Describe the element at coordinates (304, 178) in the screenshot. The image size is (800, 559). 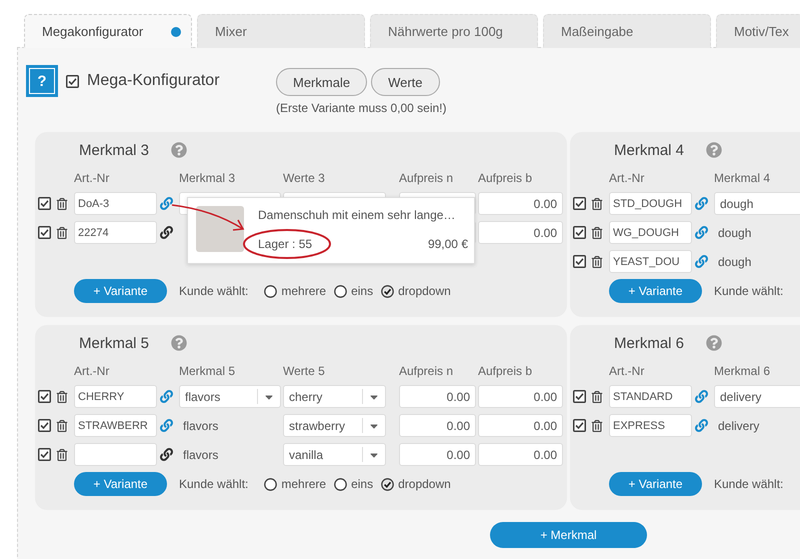
I see `column-label: Werte 3` at that location.